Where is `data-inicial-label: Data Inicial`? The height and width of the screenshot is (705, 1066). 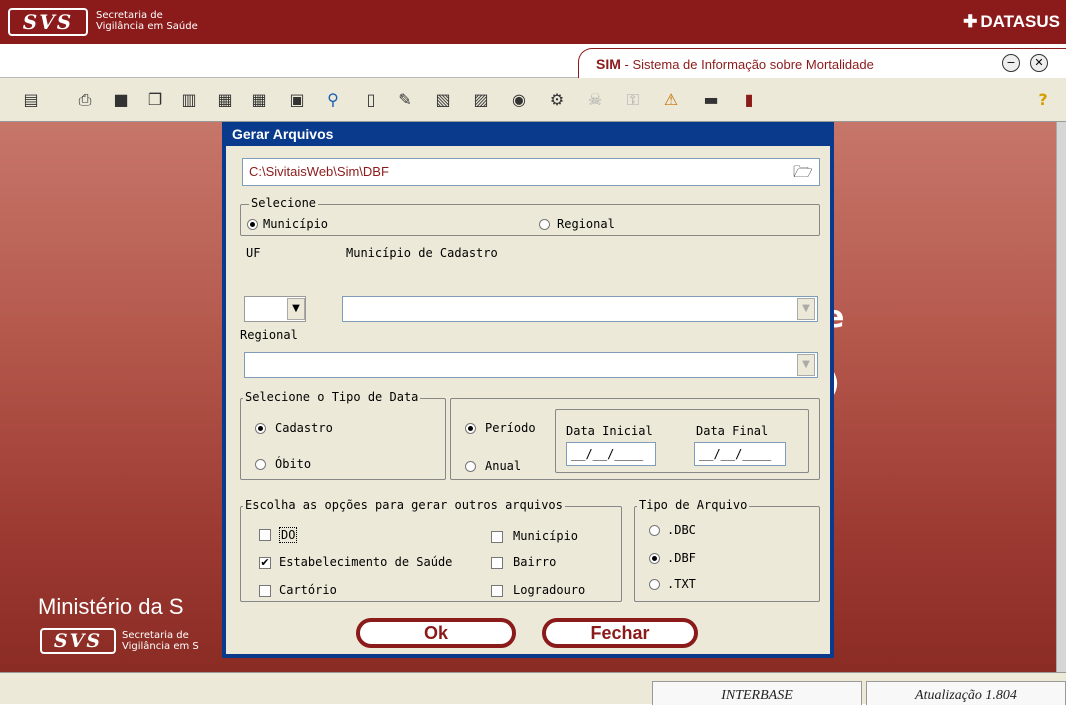 data-inicial-label: Data Inicial is located at coordinates (609, 431).